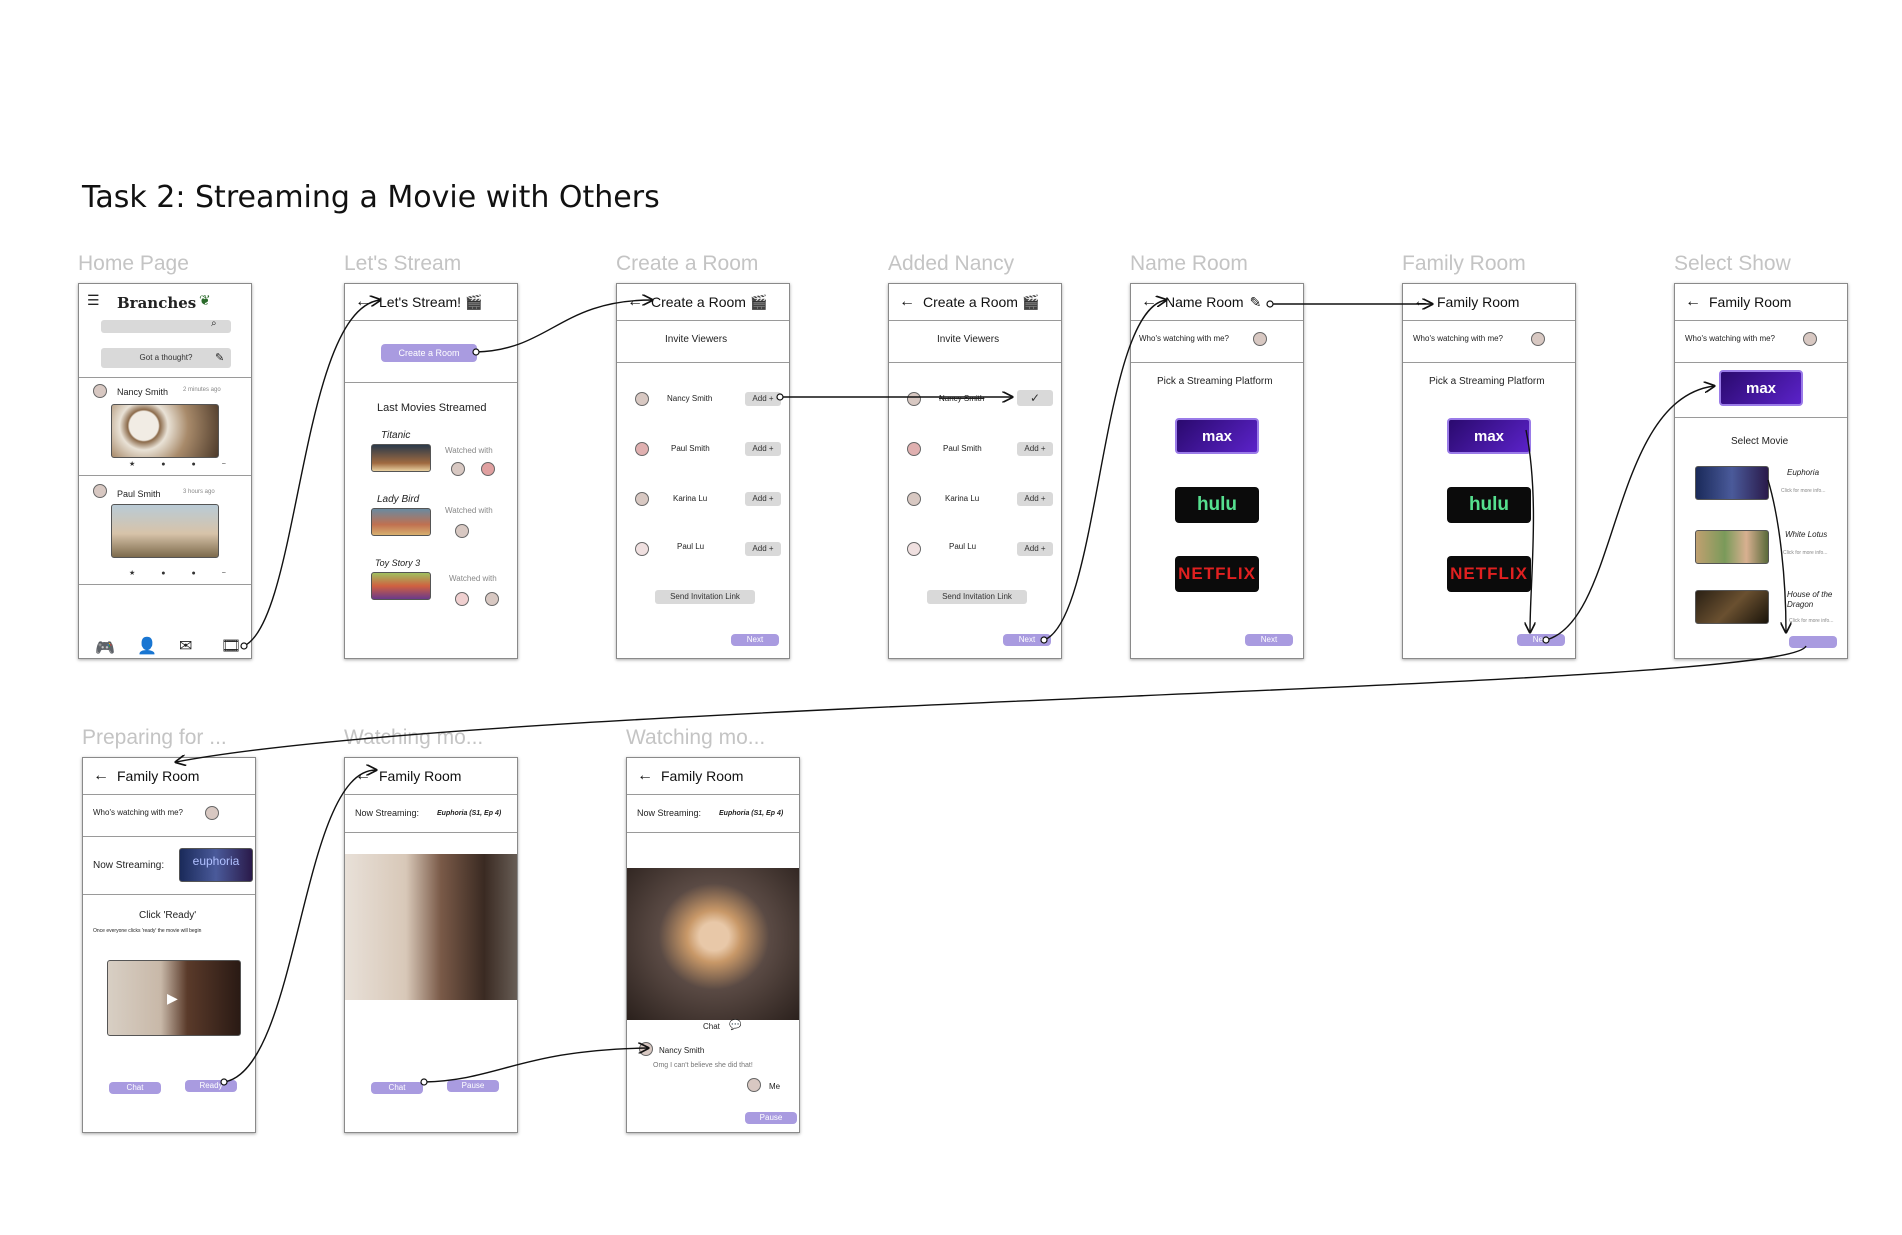 Image resolution: width=1902 pixels, height=1235 pixels. Describe the element at coordinates (469, 510) in the screenshot. I see `watched-with-label: Watched with` at that location.